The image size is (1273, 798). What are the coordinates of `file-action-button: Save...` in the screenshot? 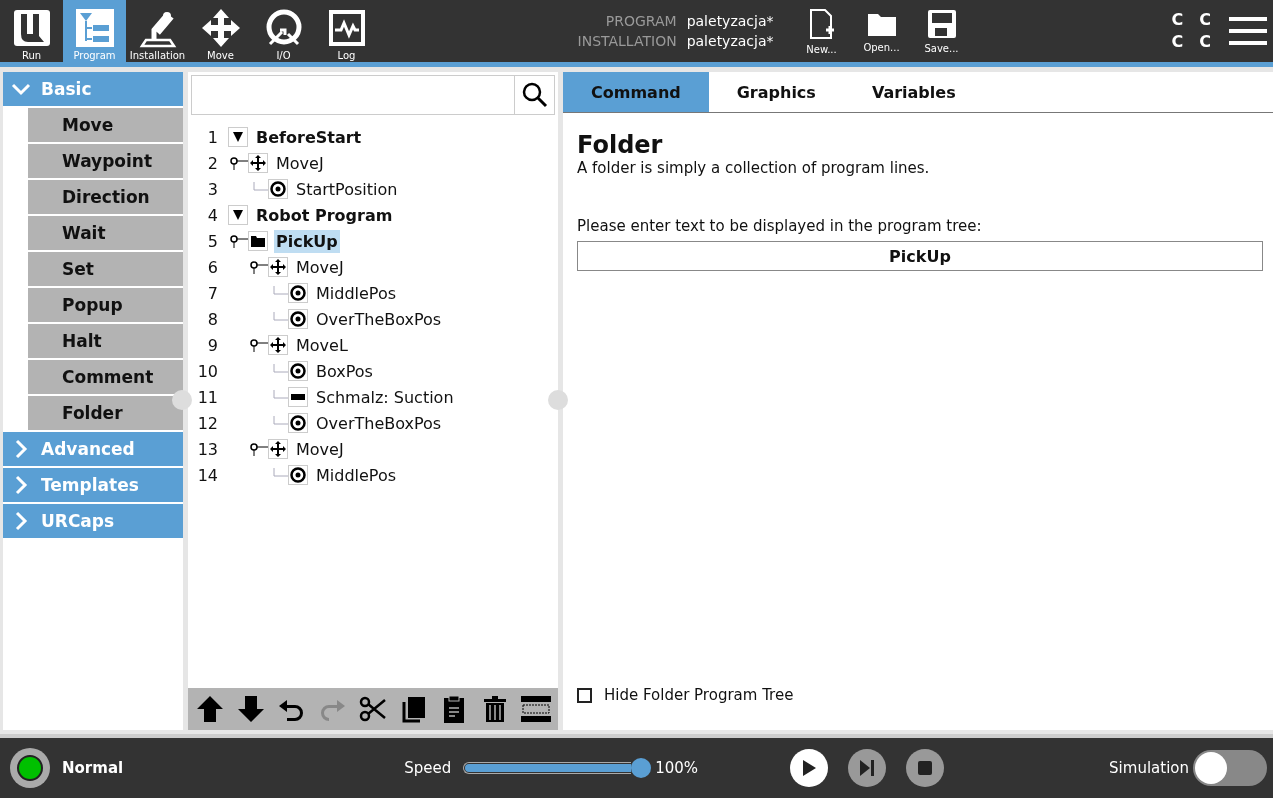 It's located at (941, 31).